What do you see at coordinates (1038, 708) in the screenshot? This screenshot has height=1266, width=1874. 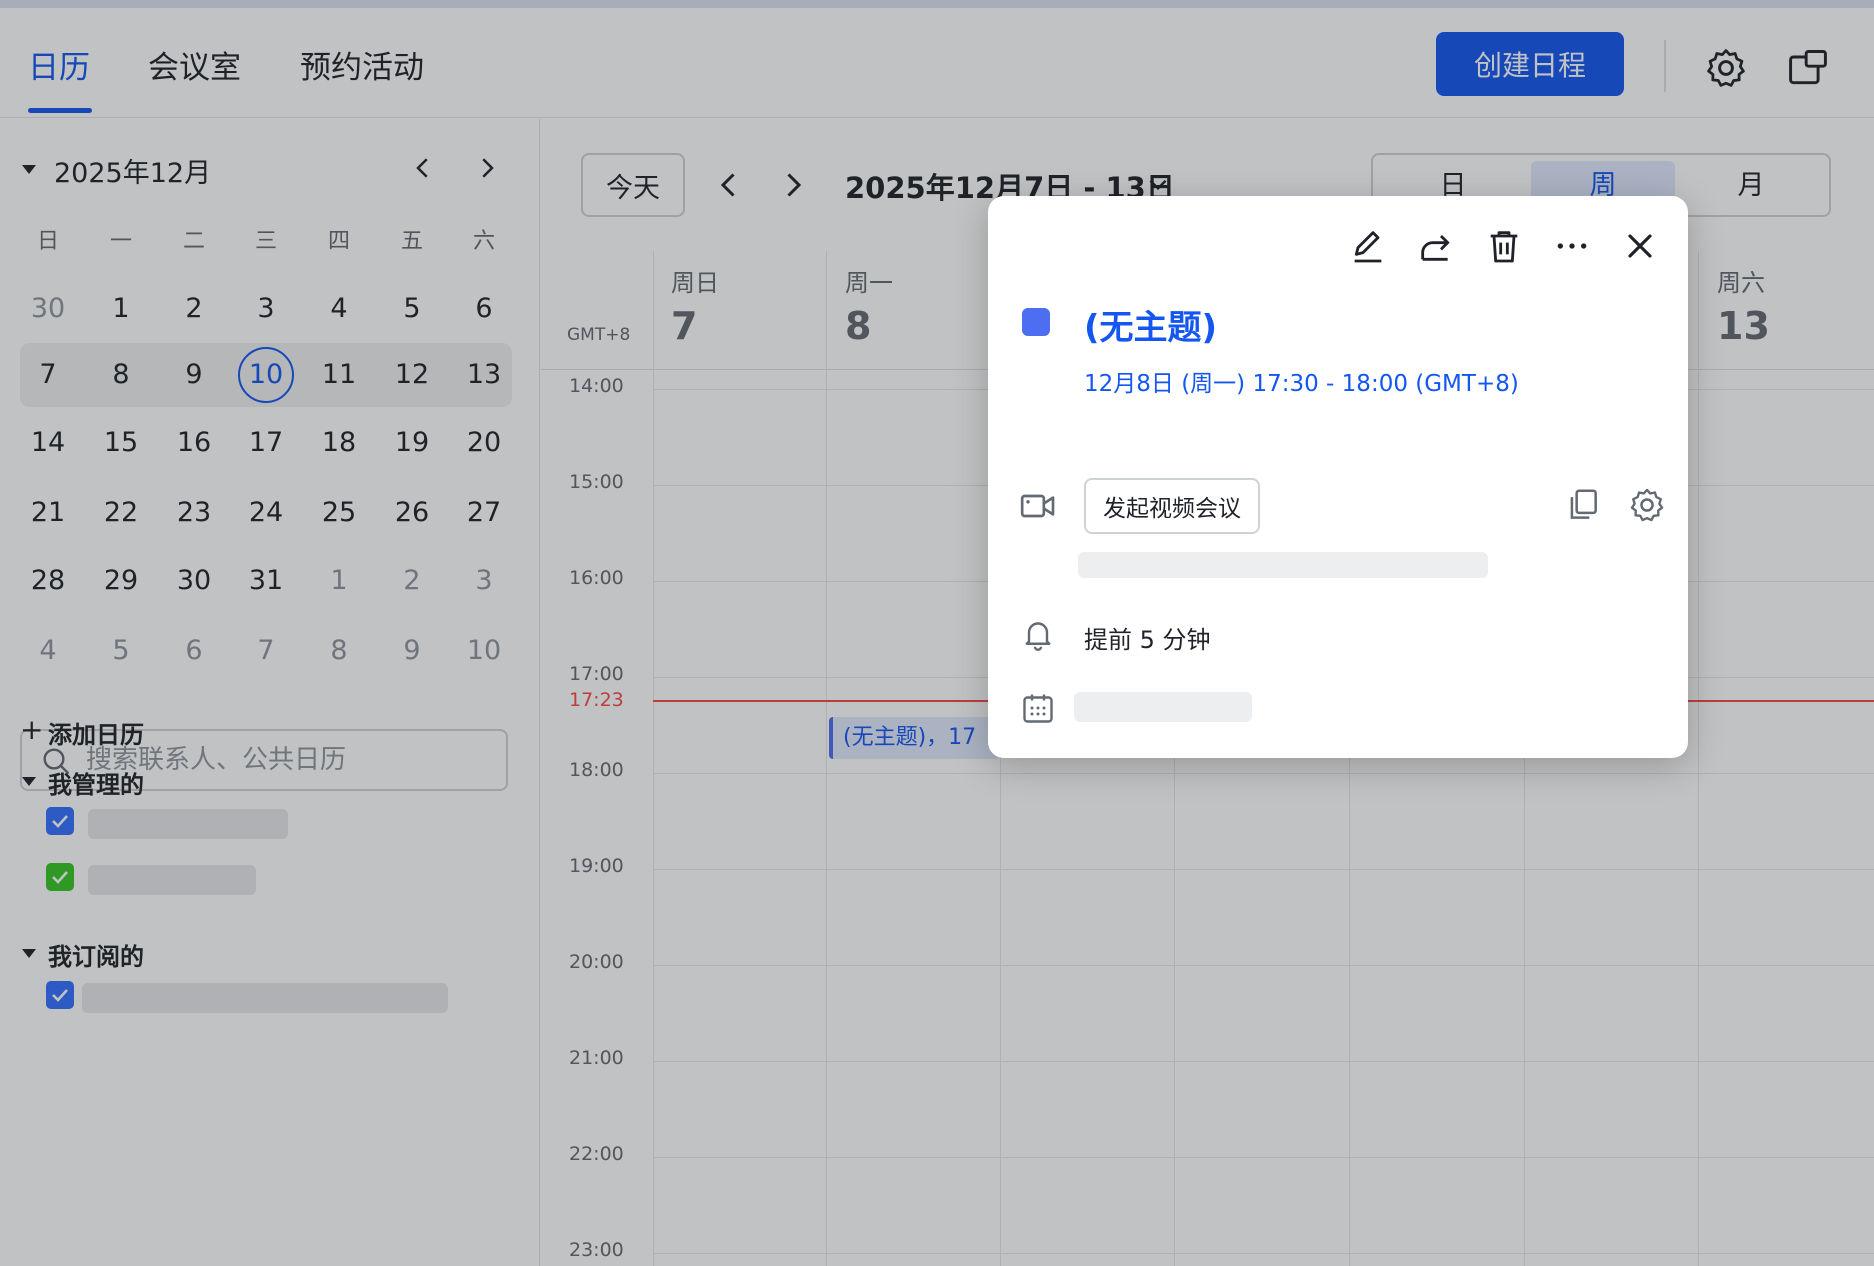 I see `calendar-icon` at bounding box center [1038, 708].